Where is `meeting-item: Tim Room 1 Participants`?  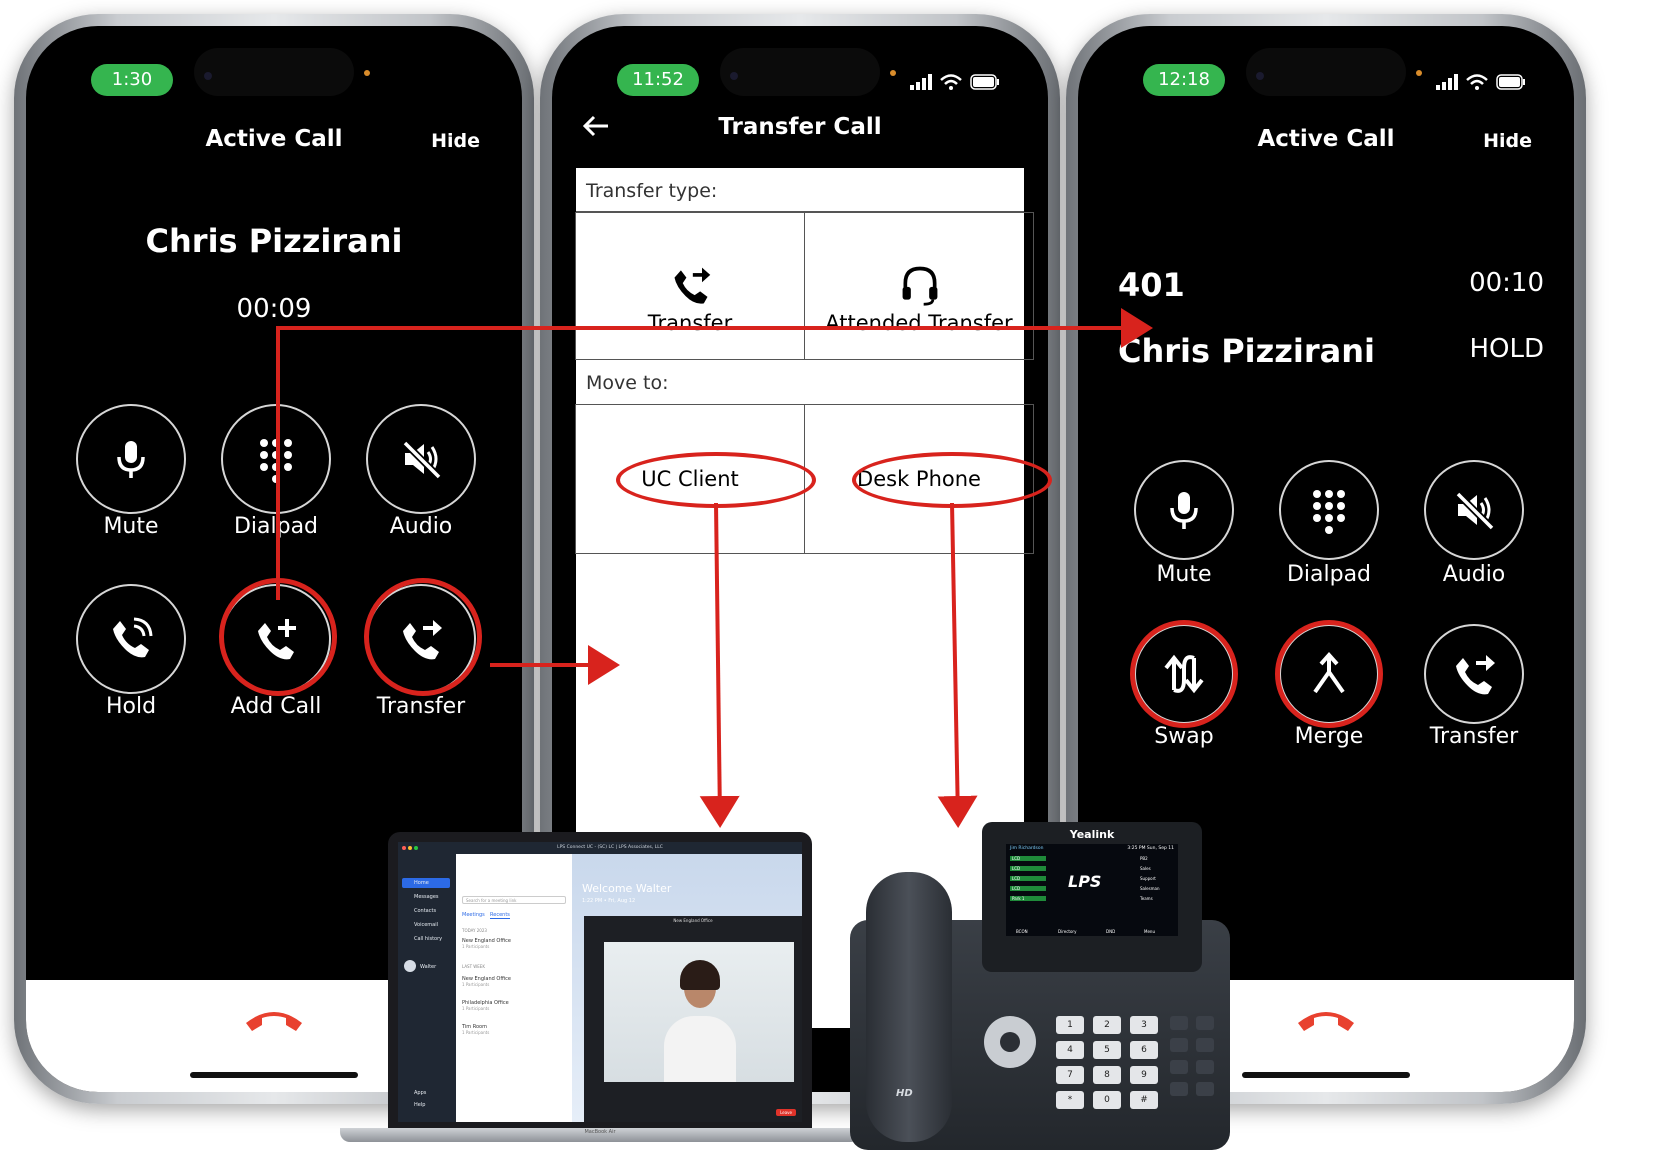
meeting-item: Tim Room 1 Participants is located at coordinates (475, 1029).